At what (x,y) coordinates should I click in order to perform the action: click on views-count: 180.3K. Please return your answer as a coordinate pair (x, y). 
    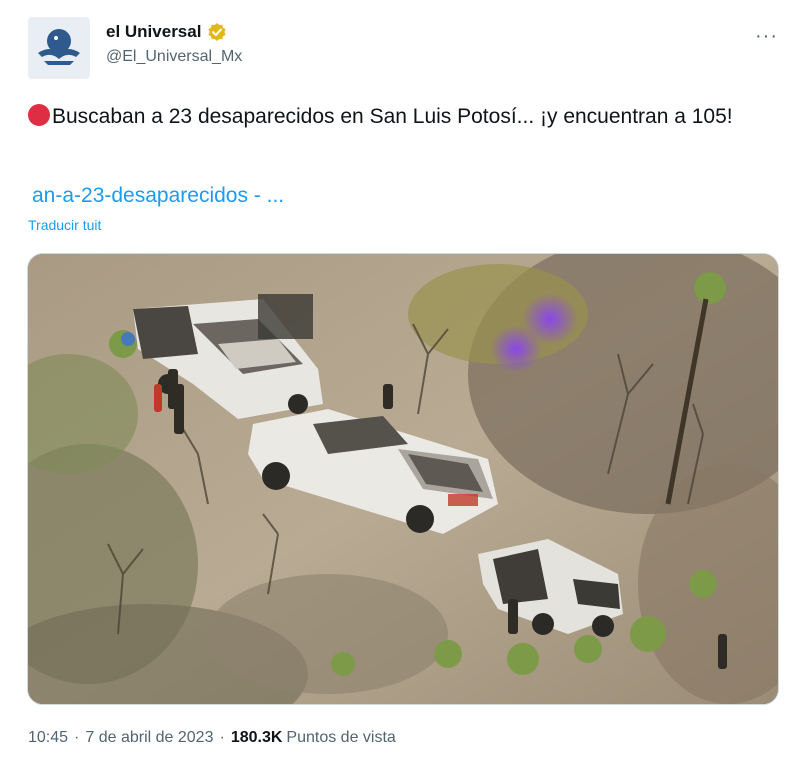
    Looking at the image, I should click on (256, 737).